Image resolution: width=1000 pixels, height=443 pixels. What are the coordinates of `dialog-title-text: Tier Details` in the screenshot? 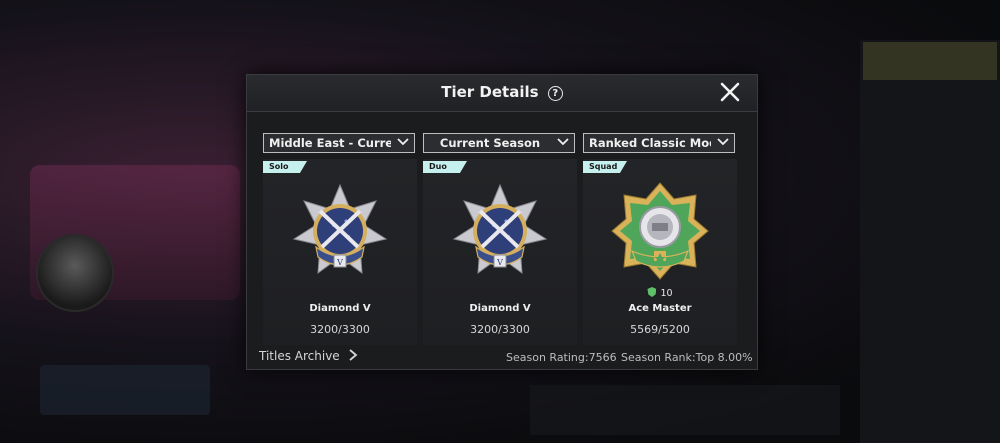 It's located at (490, 92).